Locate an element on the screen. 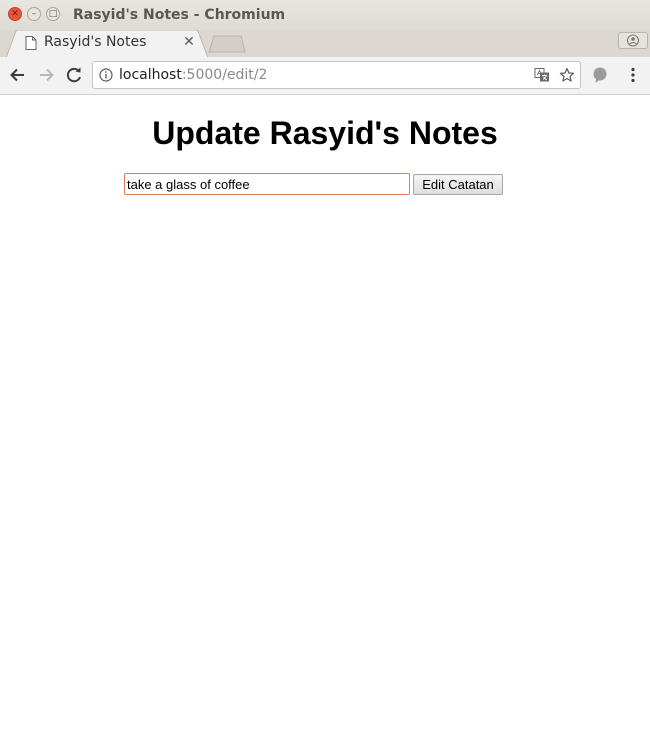 This screenshot has width=650, height=744. url-text: localhost:5000/edit/2 is located at coordinates (193, 75).